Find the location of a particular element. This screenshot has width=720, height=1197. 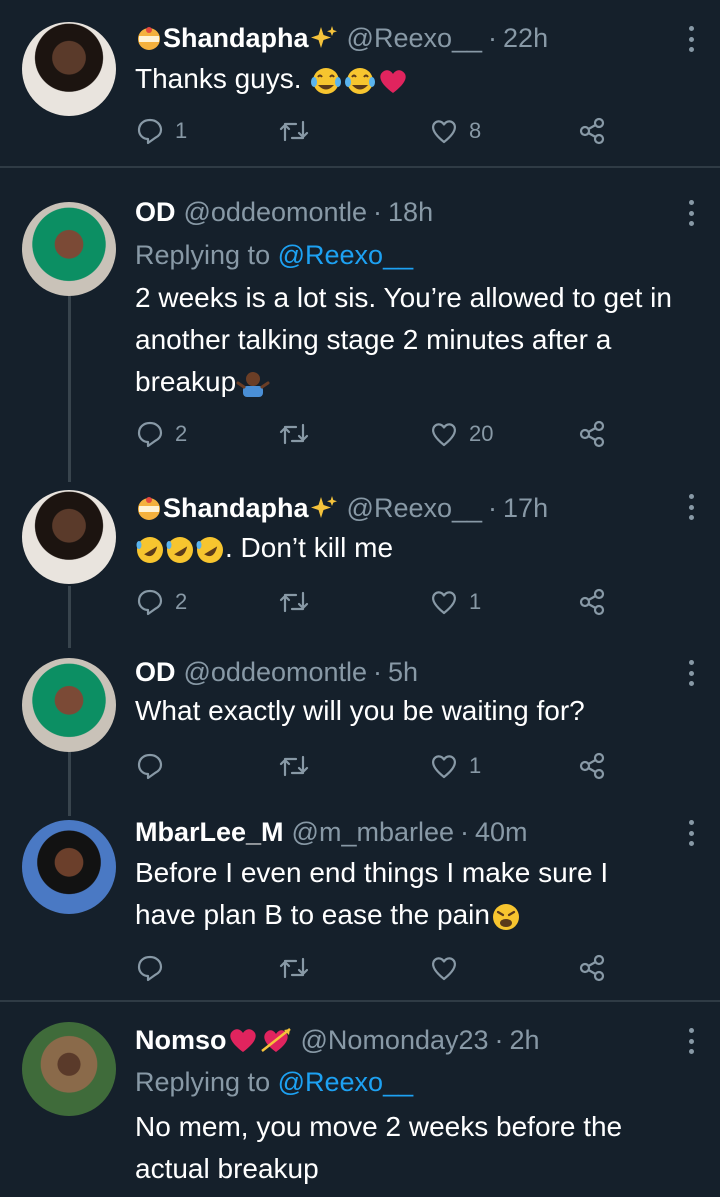

tweet-text-content: Thanks guys. is located at coordinates (222, 78).